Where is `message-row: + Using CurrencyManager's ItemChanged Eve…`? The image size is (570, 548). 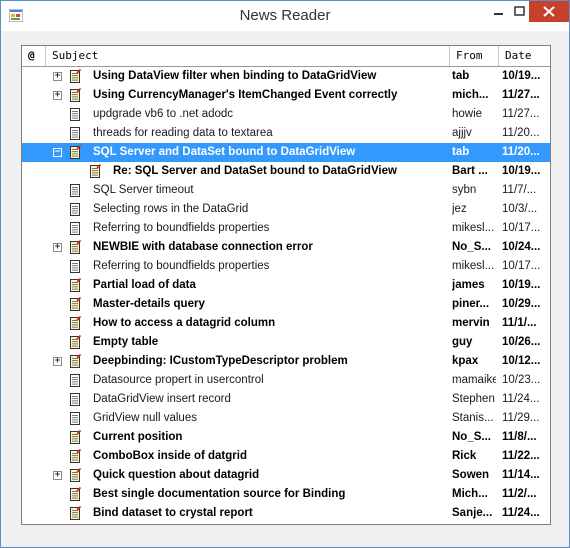 message-row: + Using CurrencyManager's ItemChanged Eve… is located at coordinates (286, 95).